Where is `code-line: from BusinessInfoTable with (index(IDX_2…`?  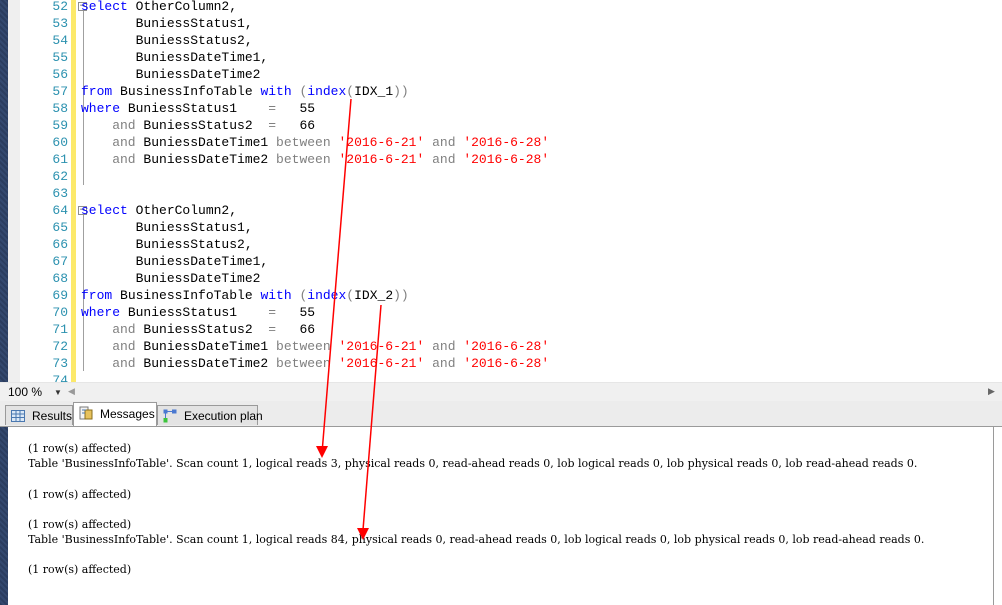
code-line: from BusinessInfoTable with (index(IDX_2… is located at coordinates (245, 295).